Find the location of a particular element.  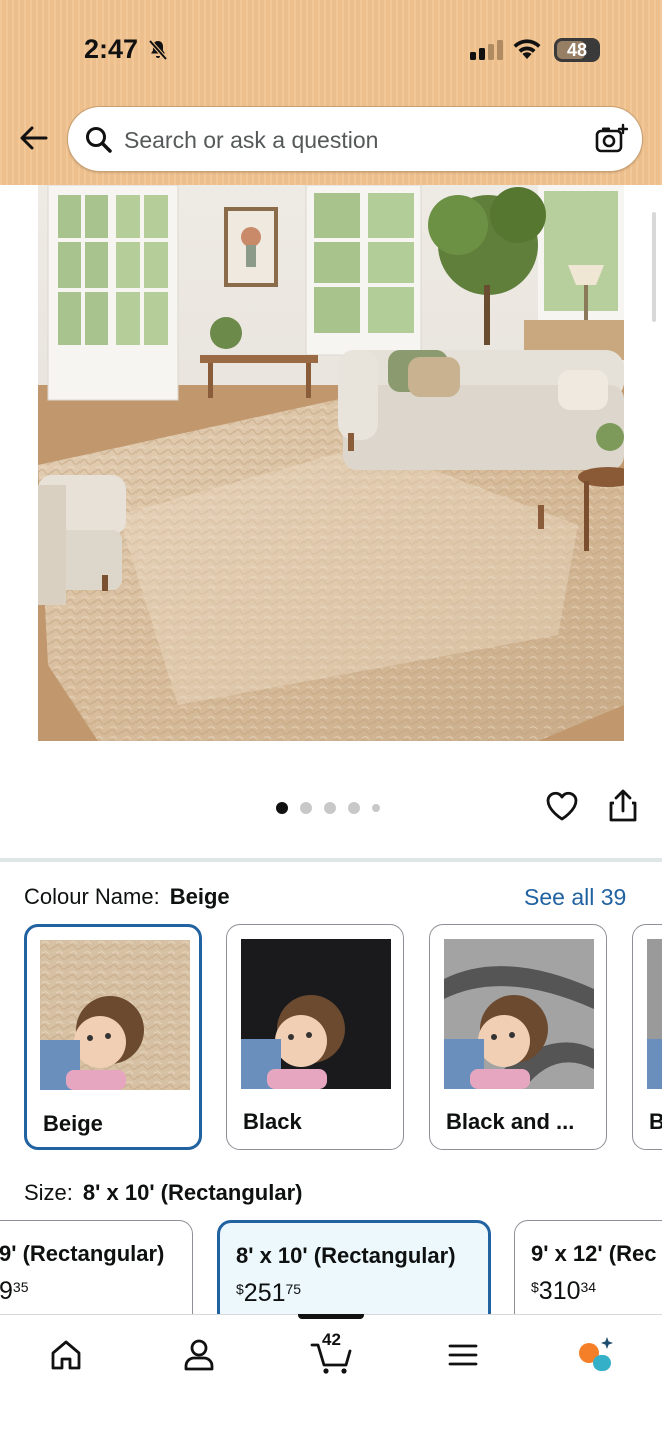

colour-label: Colour Name: is located at coordinates (92, 896).